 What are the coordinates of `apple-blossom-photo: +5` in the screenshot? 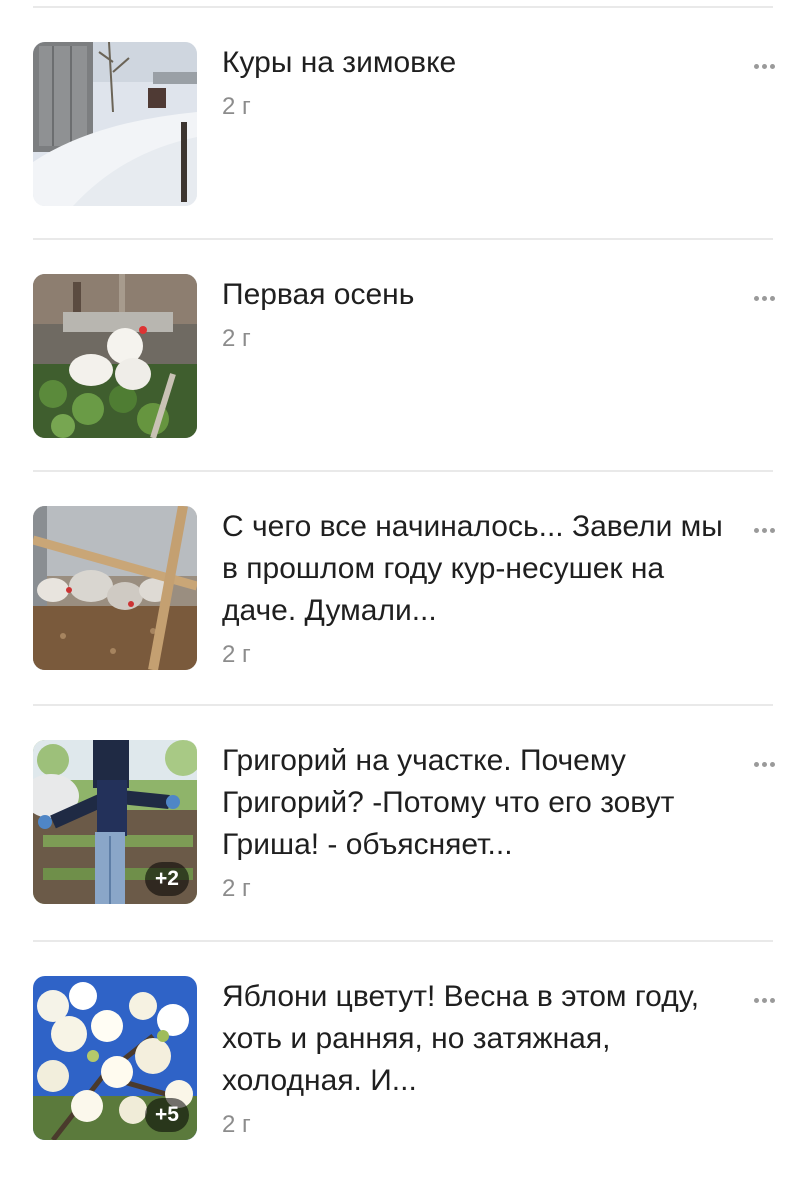 It's located at (115, 1058).